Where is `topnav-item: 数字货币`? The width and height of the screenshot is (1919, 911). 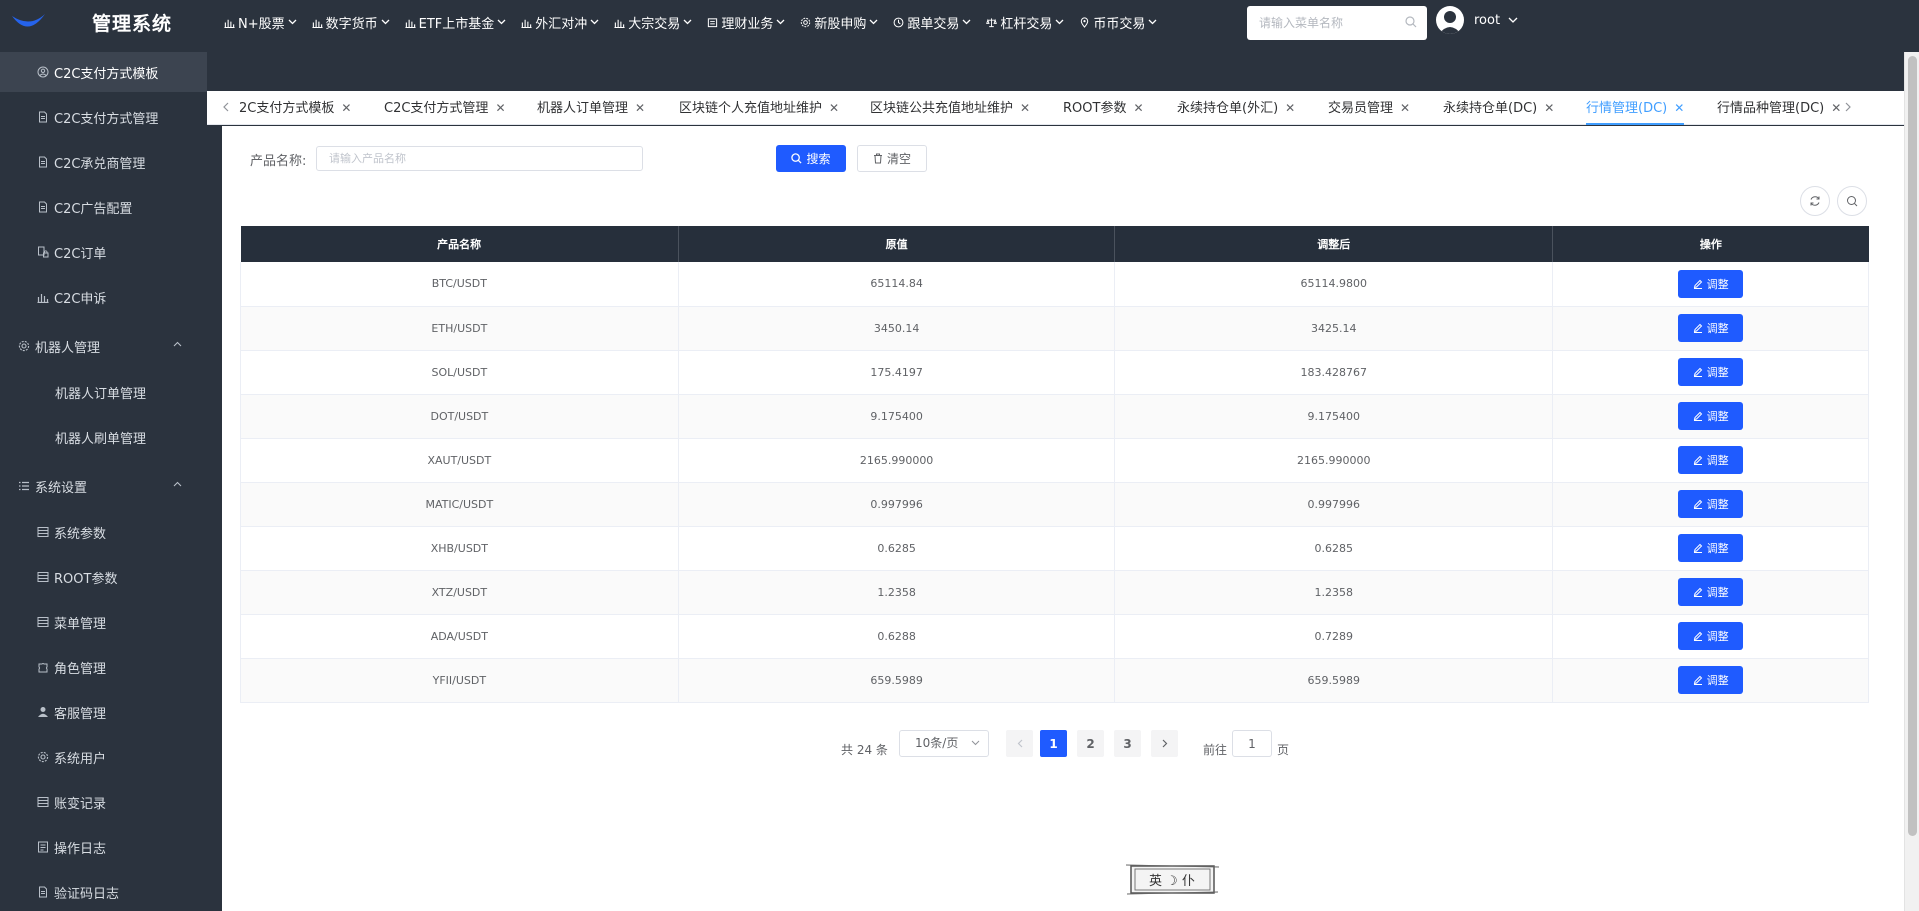 topnav-item: 数字货币 is located at coordinates (351, 22).